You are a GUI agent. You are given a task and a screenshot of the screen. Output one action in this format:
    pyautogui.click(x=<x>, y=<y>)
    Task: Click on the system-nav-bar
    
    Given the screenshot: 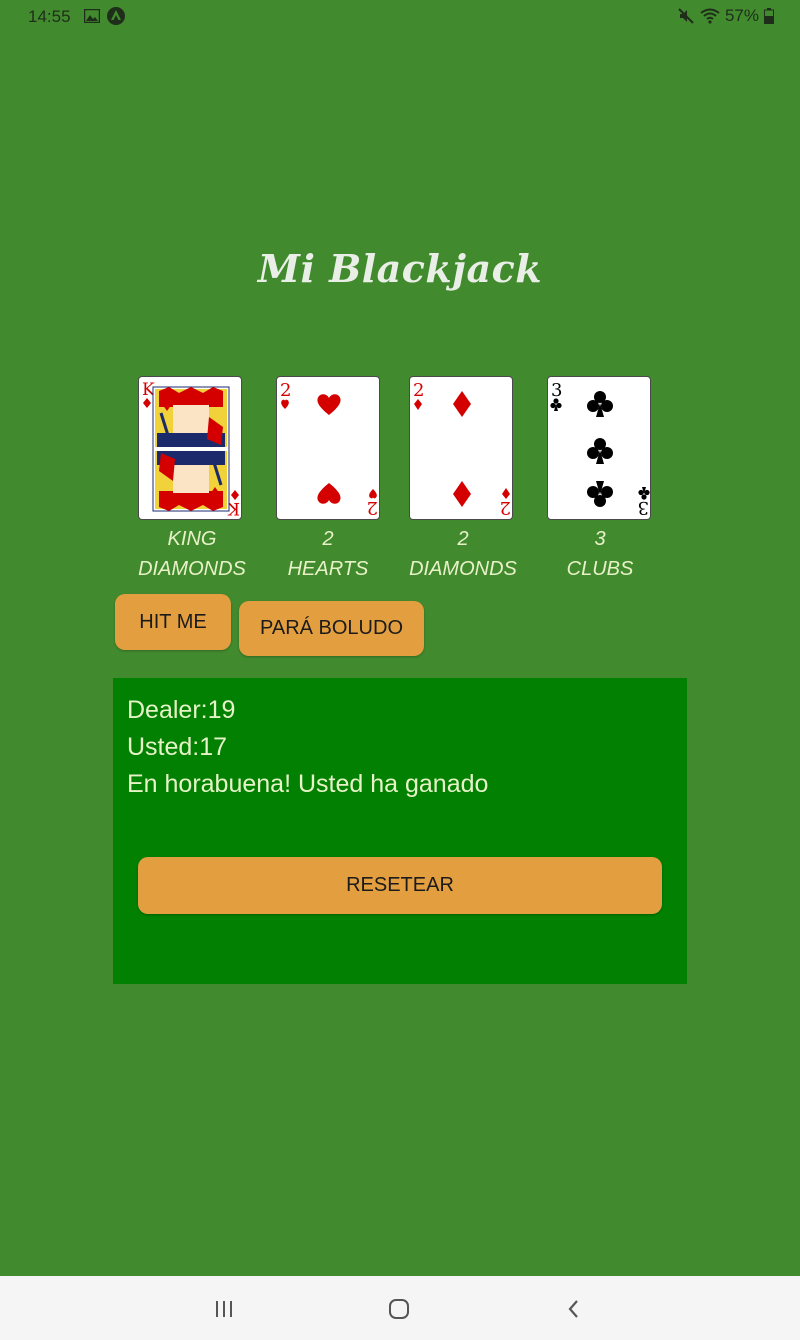 What is the action you would take?
    pyautogui.click(x=400, y=1308)
    